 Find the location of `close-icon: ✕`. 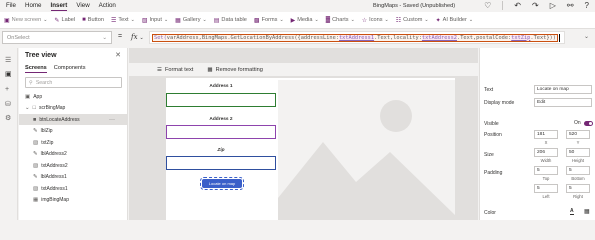

close-icon: ✕ is located at coordinates (118, 55).